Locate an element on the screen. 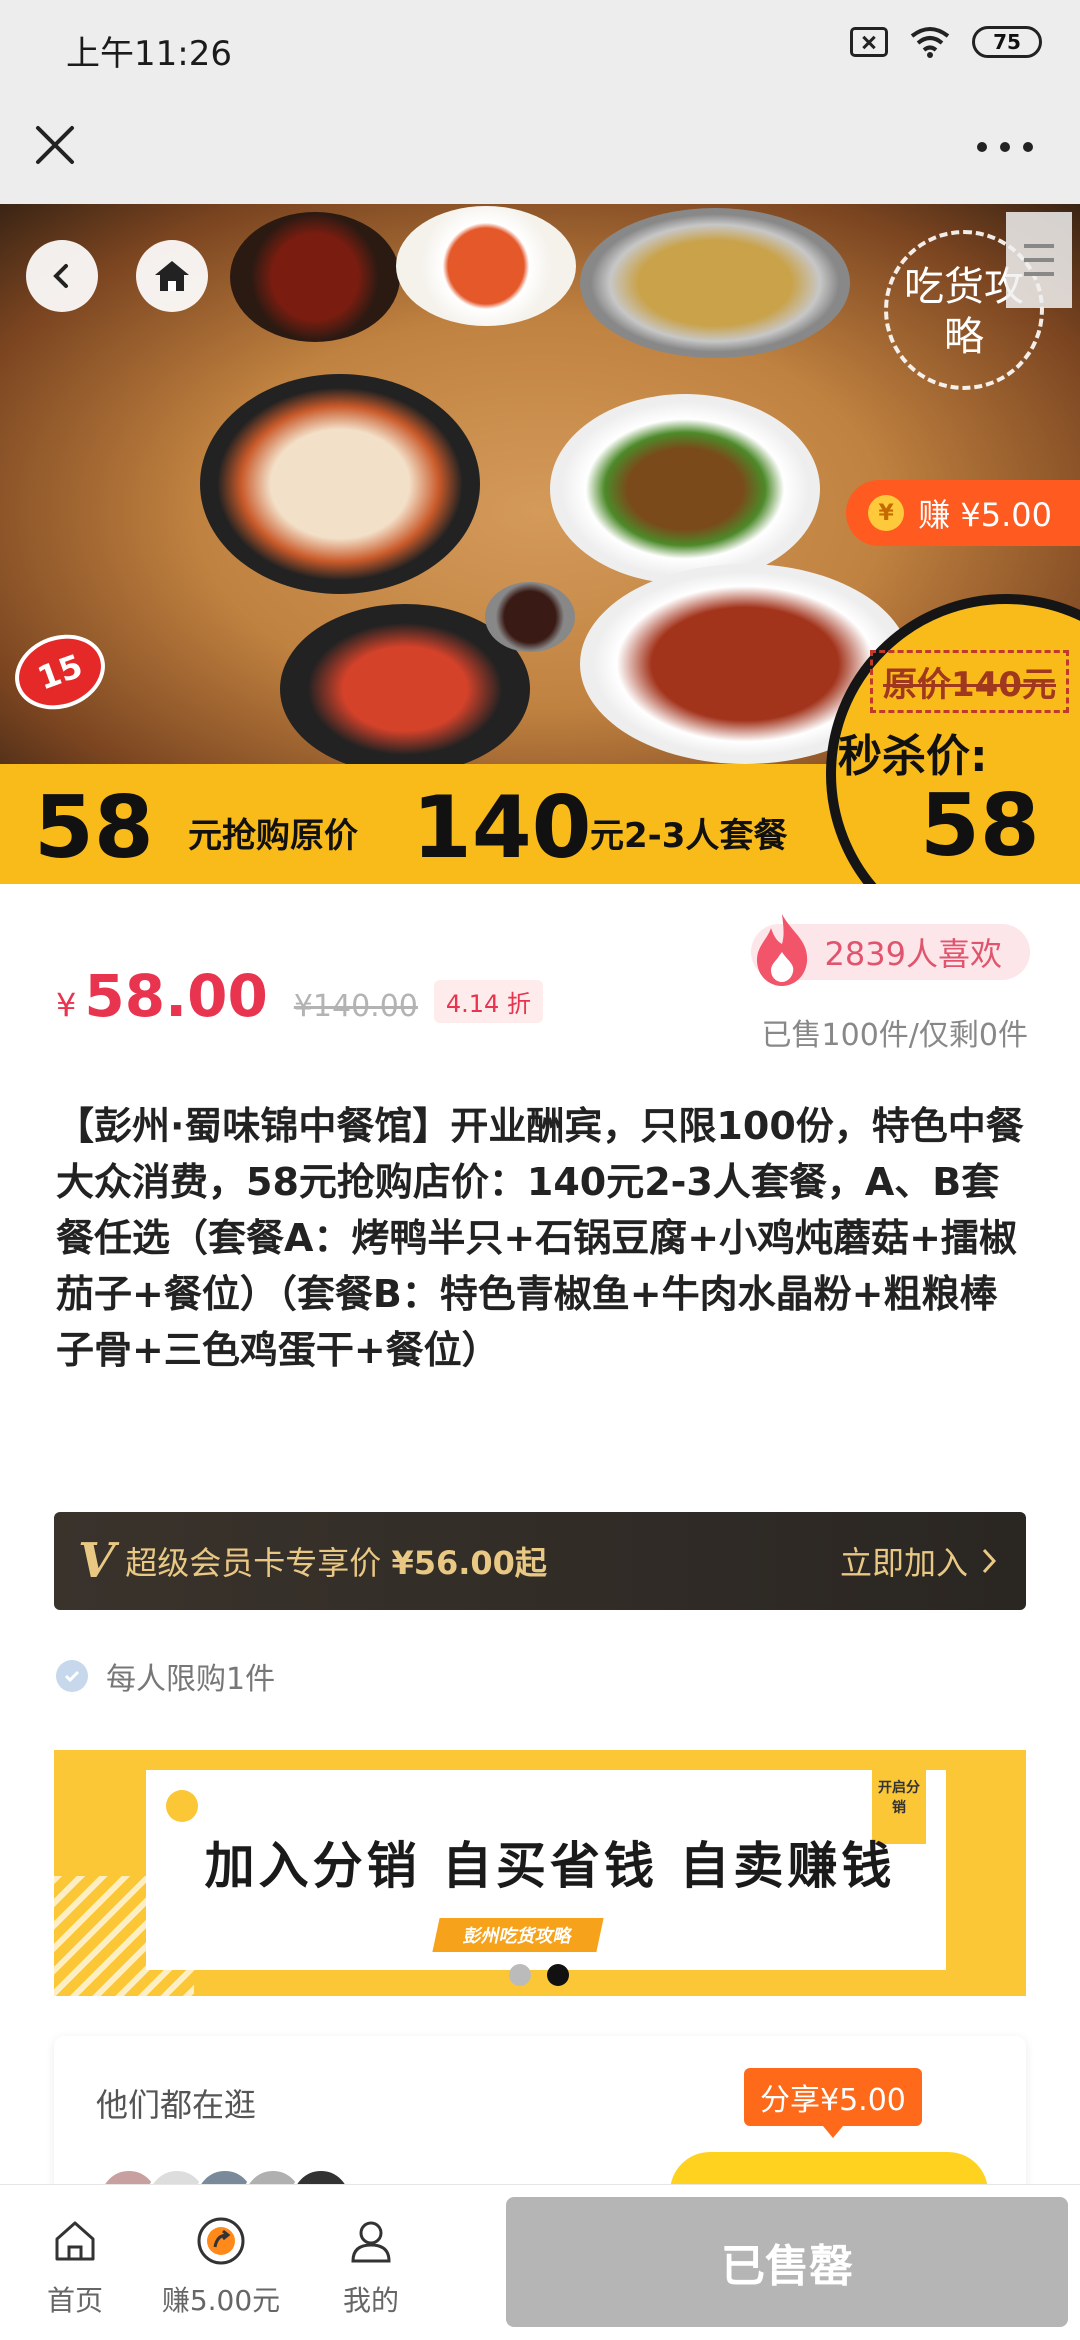  status-time: 上午11:26 is located at coordinates (149, 54).